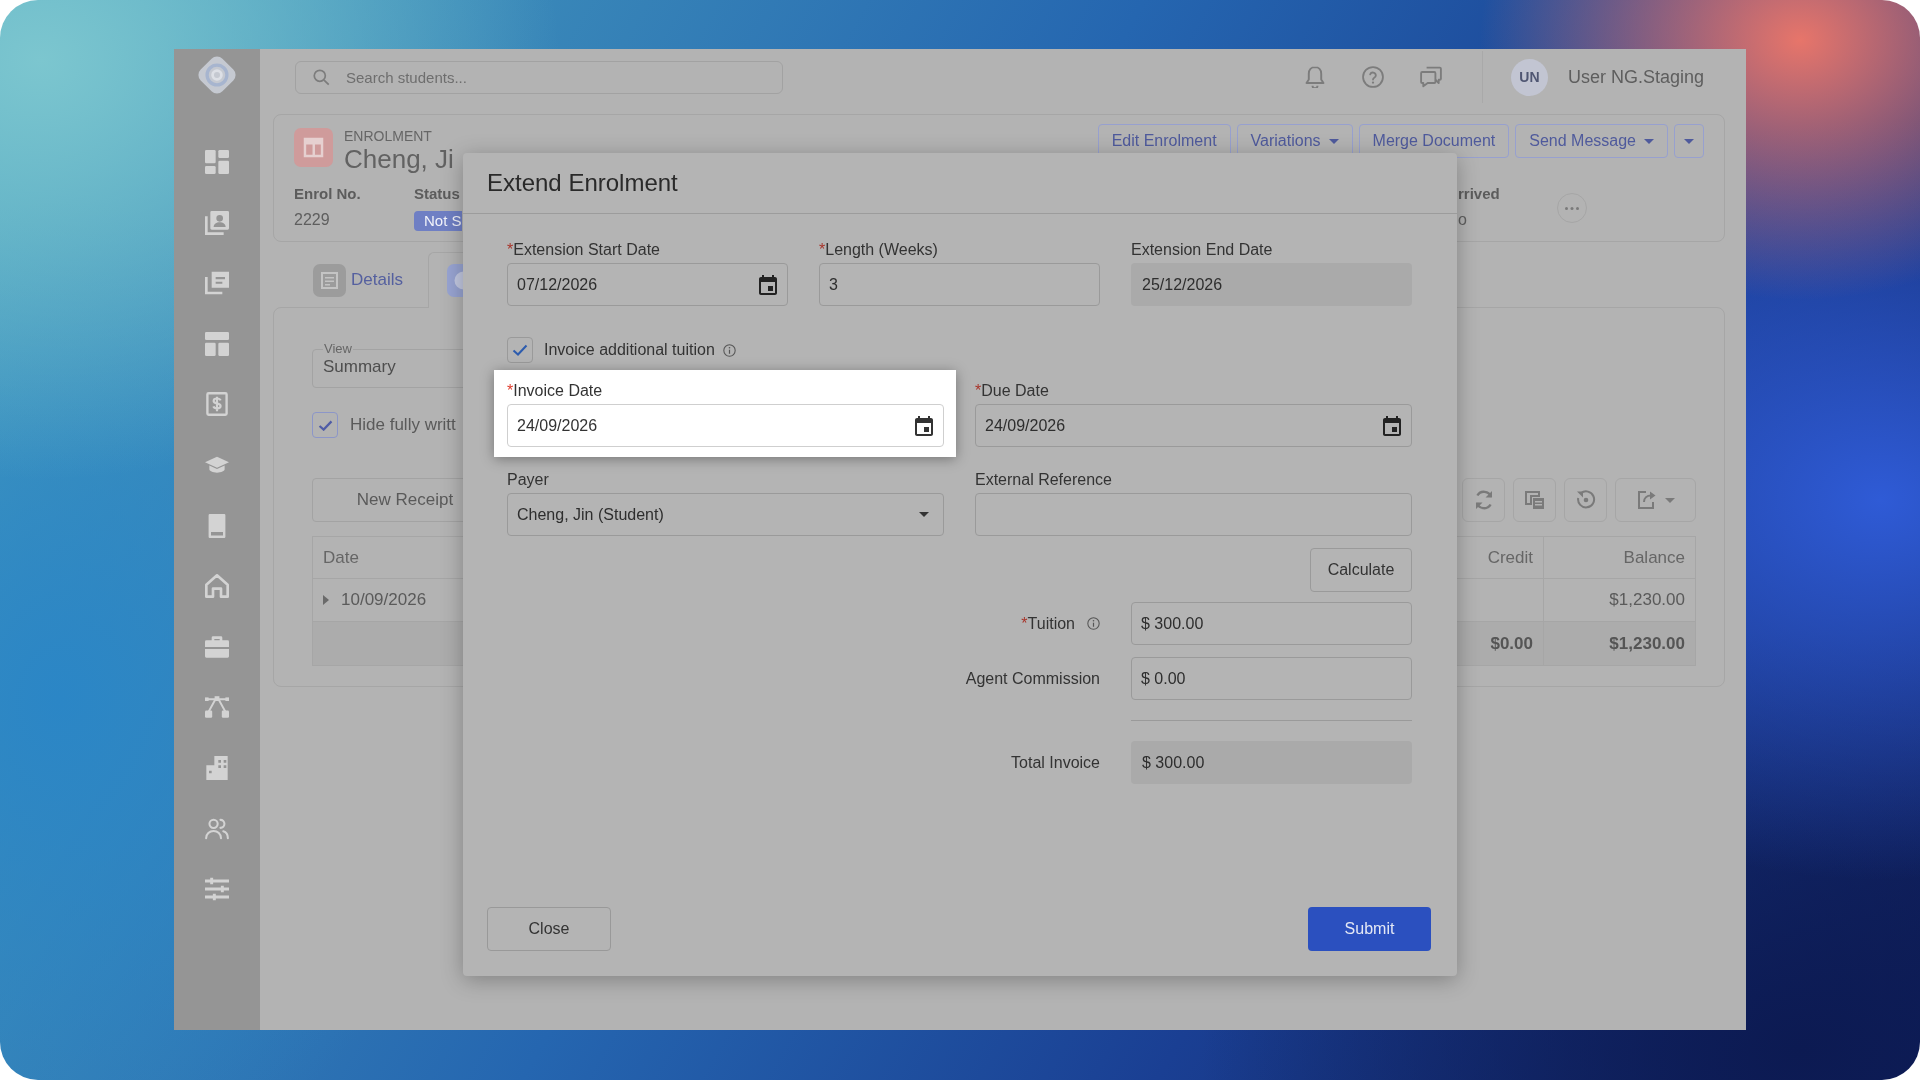 This screenshot has width=1920, height=1080. What do you see at coordinates (217, 646) in the screenshot?
I see `briefcase-icon` at bounding box center [217, 646].